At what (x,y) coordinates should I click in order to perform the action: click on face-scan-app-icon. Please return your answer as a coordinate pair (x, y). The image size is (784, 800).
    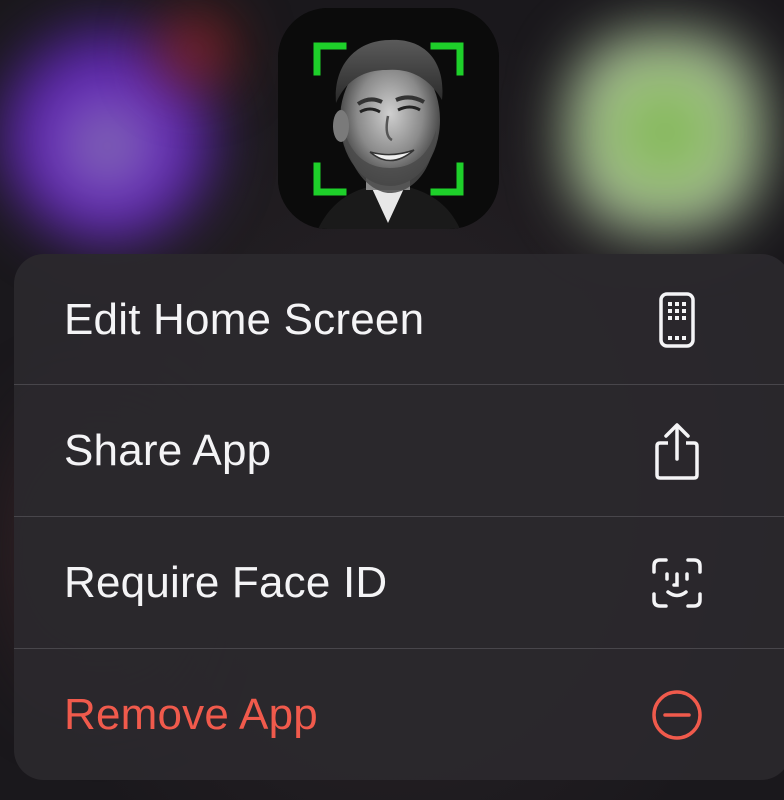
    Looking at the image, I should click on (388, 118).